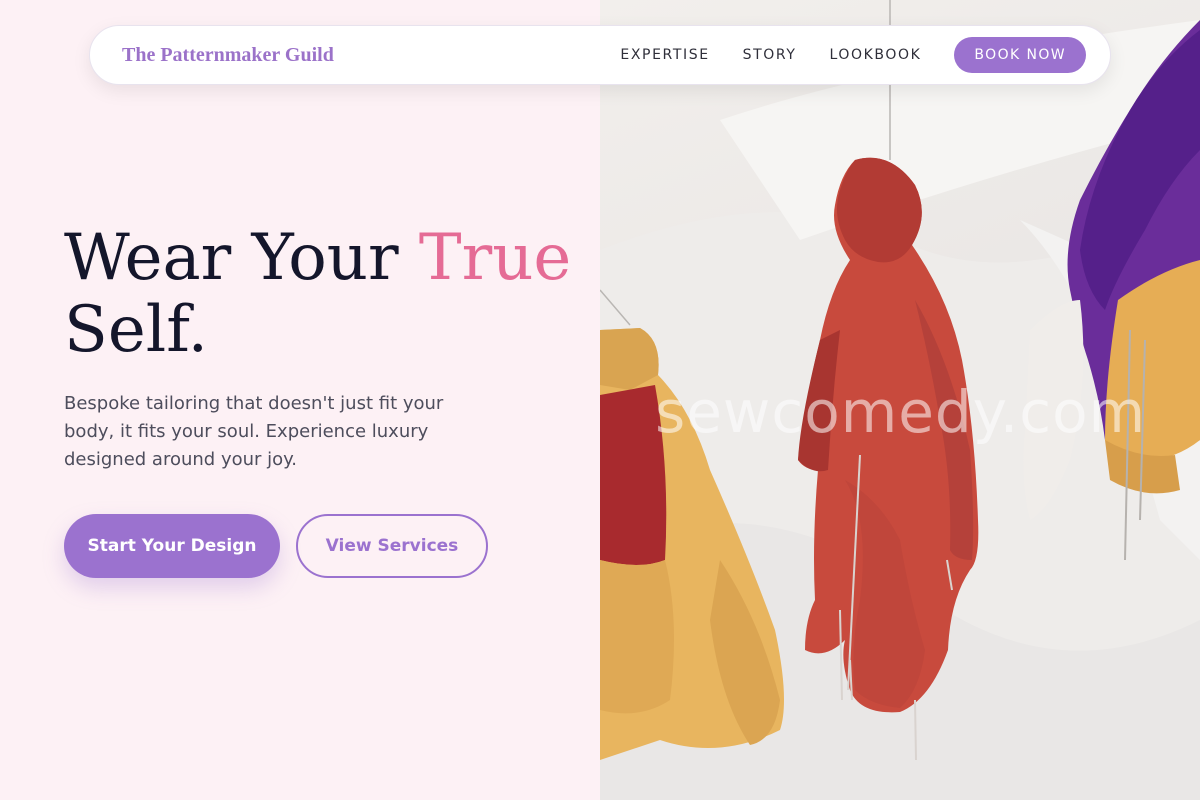 This screenshot has height=800, width=1200. Describe the element at coordinates (876, 55) in the screenshot. I see `nav-link-lookbook: LOOKBOOK` at that location.